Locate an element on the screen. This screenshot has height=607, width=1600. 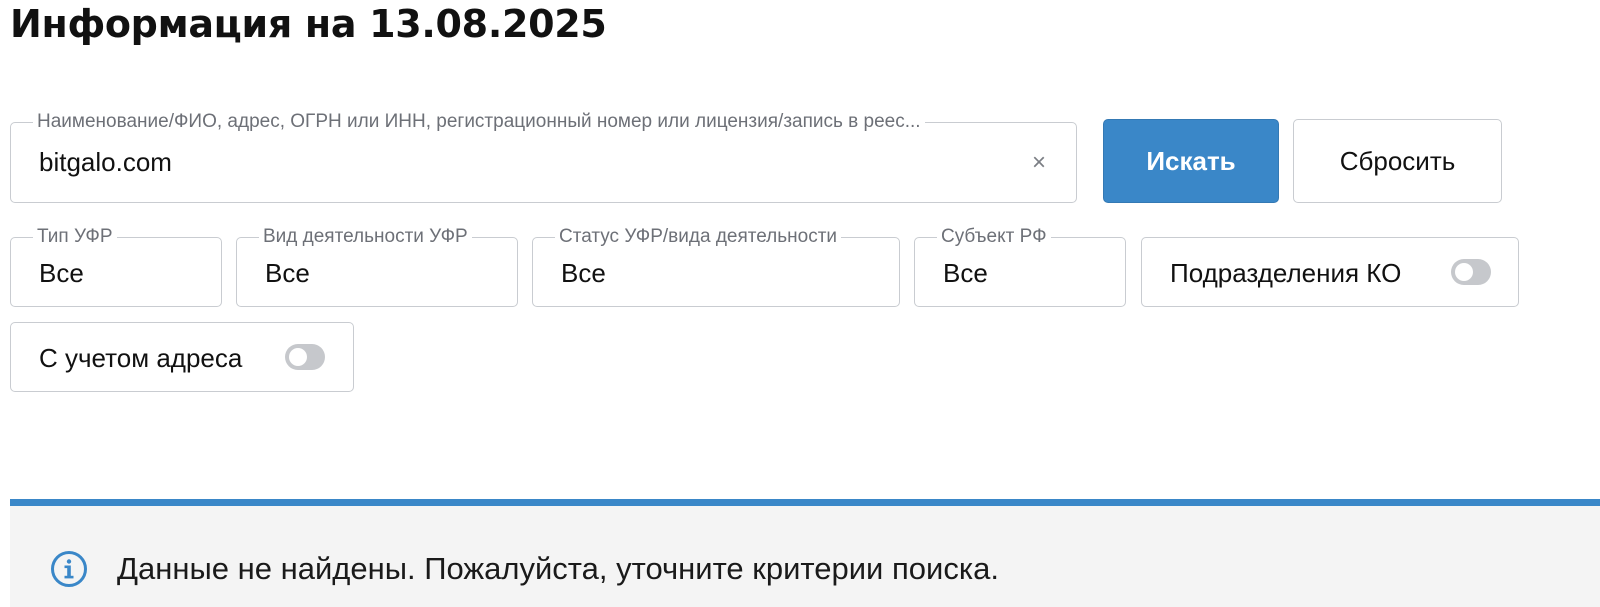
toggle-label: Подразделения КО is located at coordinates (1286, 273).